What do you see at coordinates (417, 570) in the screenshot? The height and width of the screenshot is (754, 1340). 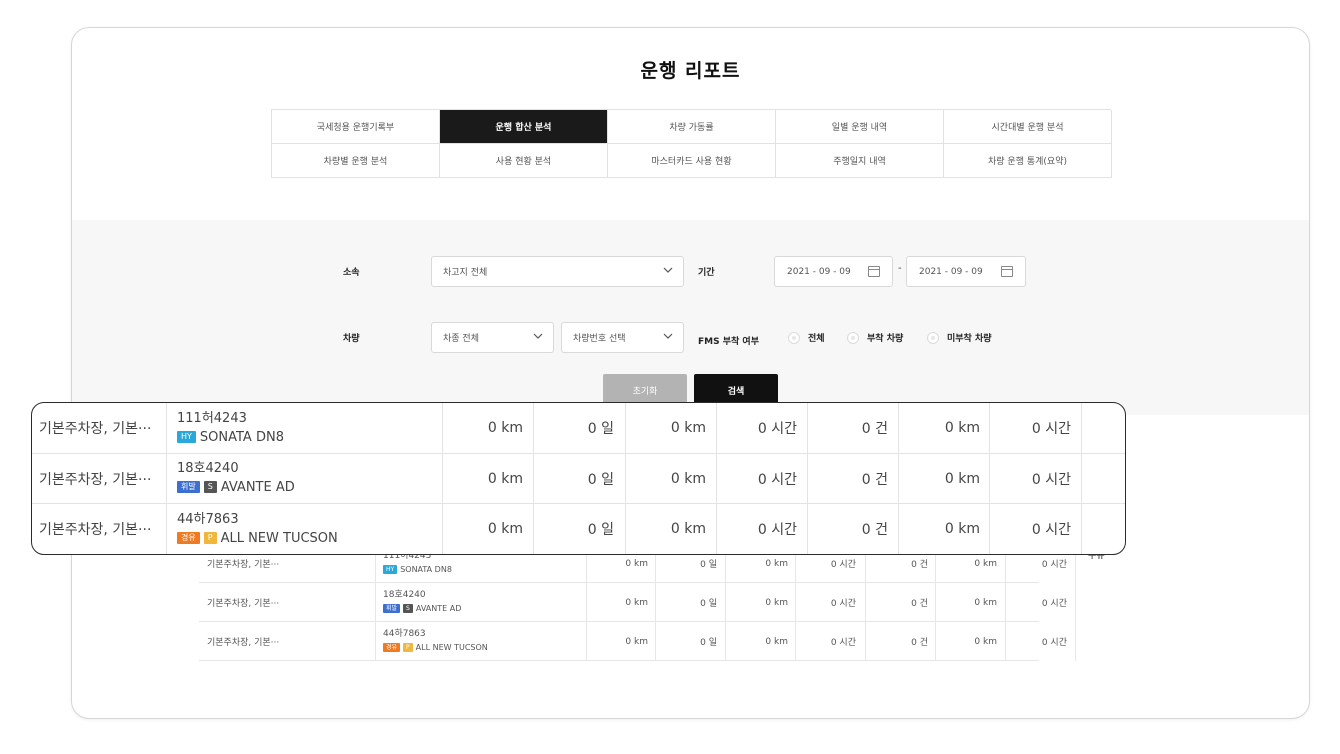 I see `vehicle-info: HY SONATA DN8` at bounding box center [417, 570].